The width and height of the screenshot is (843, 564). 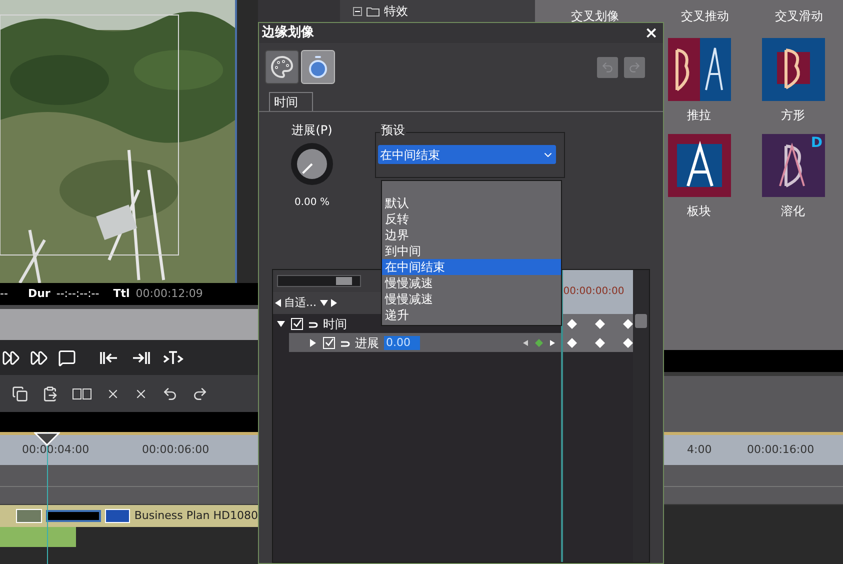 I want to click on status-value: 00:00:12:09, so click(x=169, y=294).